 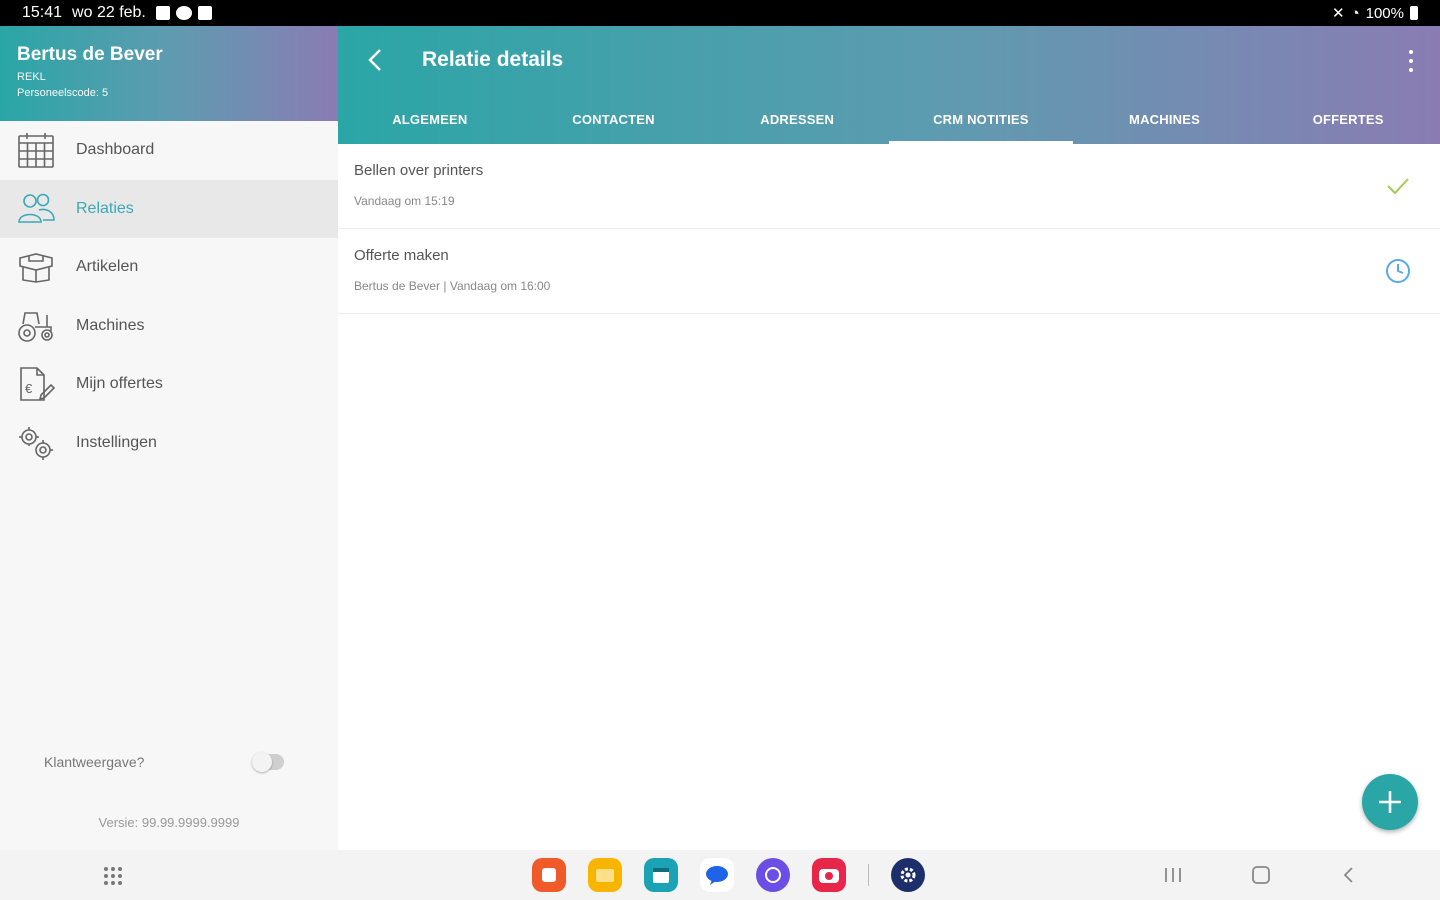 I want to click on check-icon, so click(x=1398, y=186).